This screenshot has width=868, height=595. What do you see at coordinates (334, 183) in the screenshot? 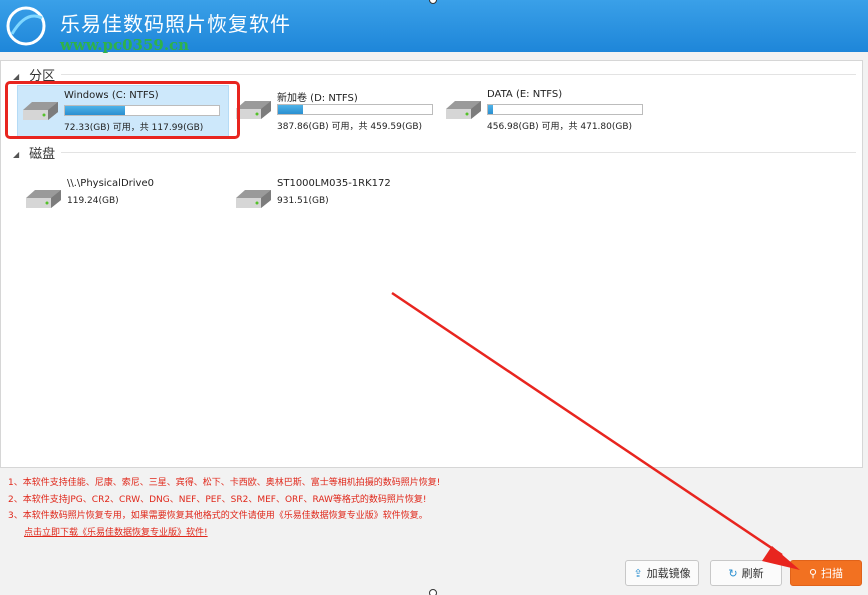
I see `disk-name: ST1000LM035-1RK172` at bounding box center [334, 183].